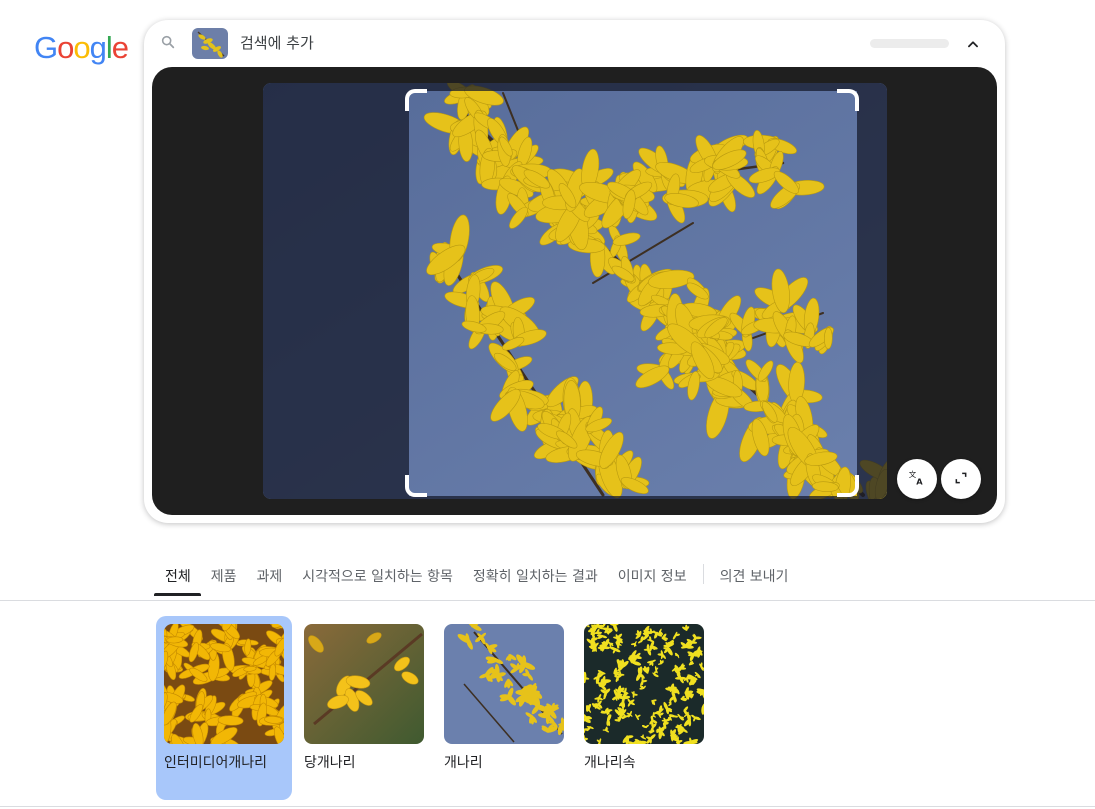 The width and height of the screenshot is (1095, 809). Describe the element at coordinates (754, 578) in the screenshot. I see `feedback-link: 의견 보내기` at that location.